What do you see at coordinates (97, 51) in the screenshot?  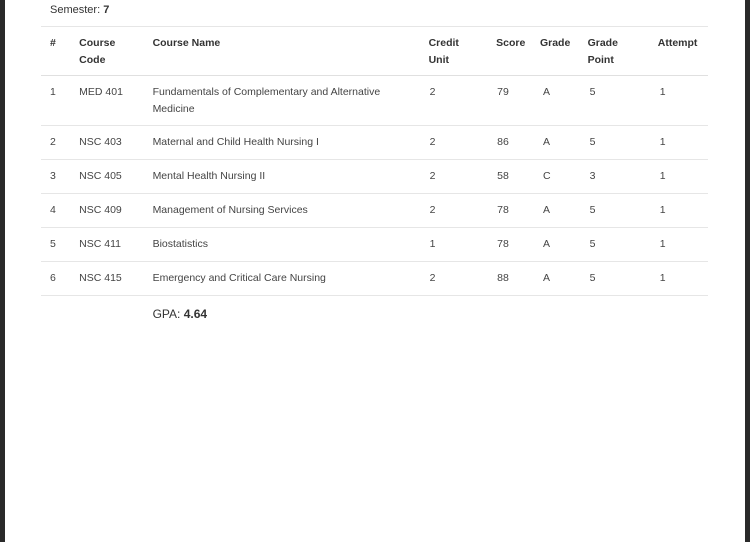 I see `header-course-code-text: Course Code` at bounding box center [97, 51].